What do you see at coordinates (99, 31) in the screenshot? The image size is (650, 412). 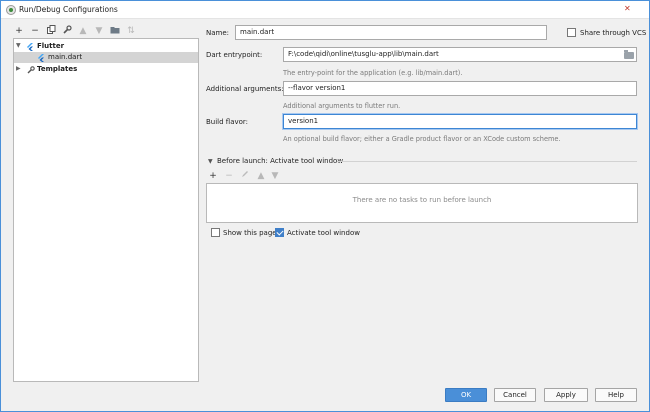 I see `move-down-icon: ▼` at bounding box center [99, 31].